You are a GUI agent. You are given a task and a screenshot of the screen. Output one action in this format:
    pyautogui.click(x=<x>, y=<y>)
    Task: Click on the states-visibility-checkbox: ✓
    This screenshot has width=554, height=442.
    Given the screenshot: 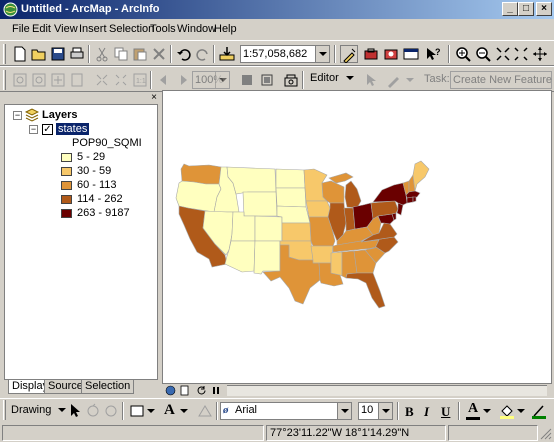 What is the action you would take?
    pyautogui.click(x=47, y=129)
    